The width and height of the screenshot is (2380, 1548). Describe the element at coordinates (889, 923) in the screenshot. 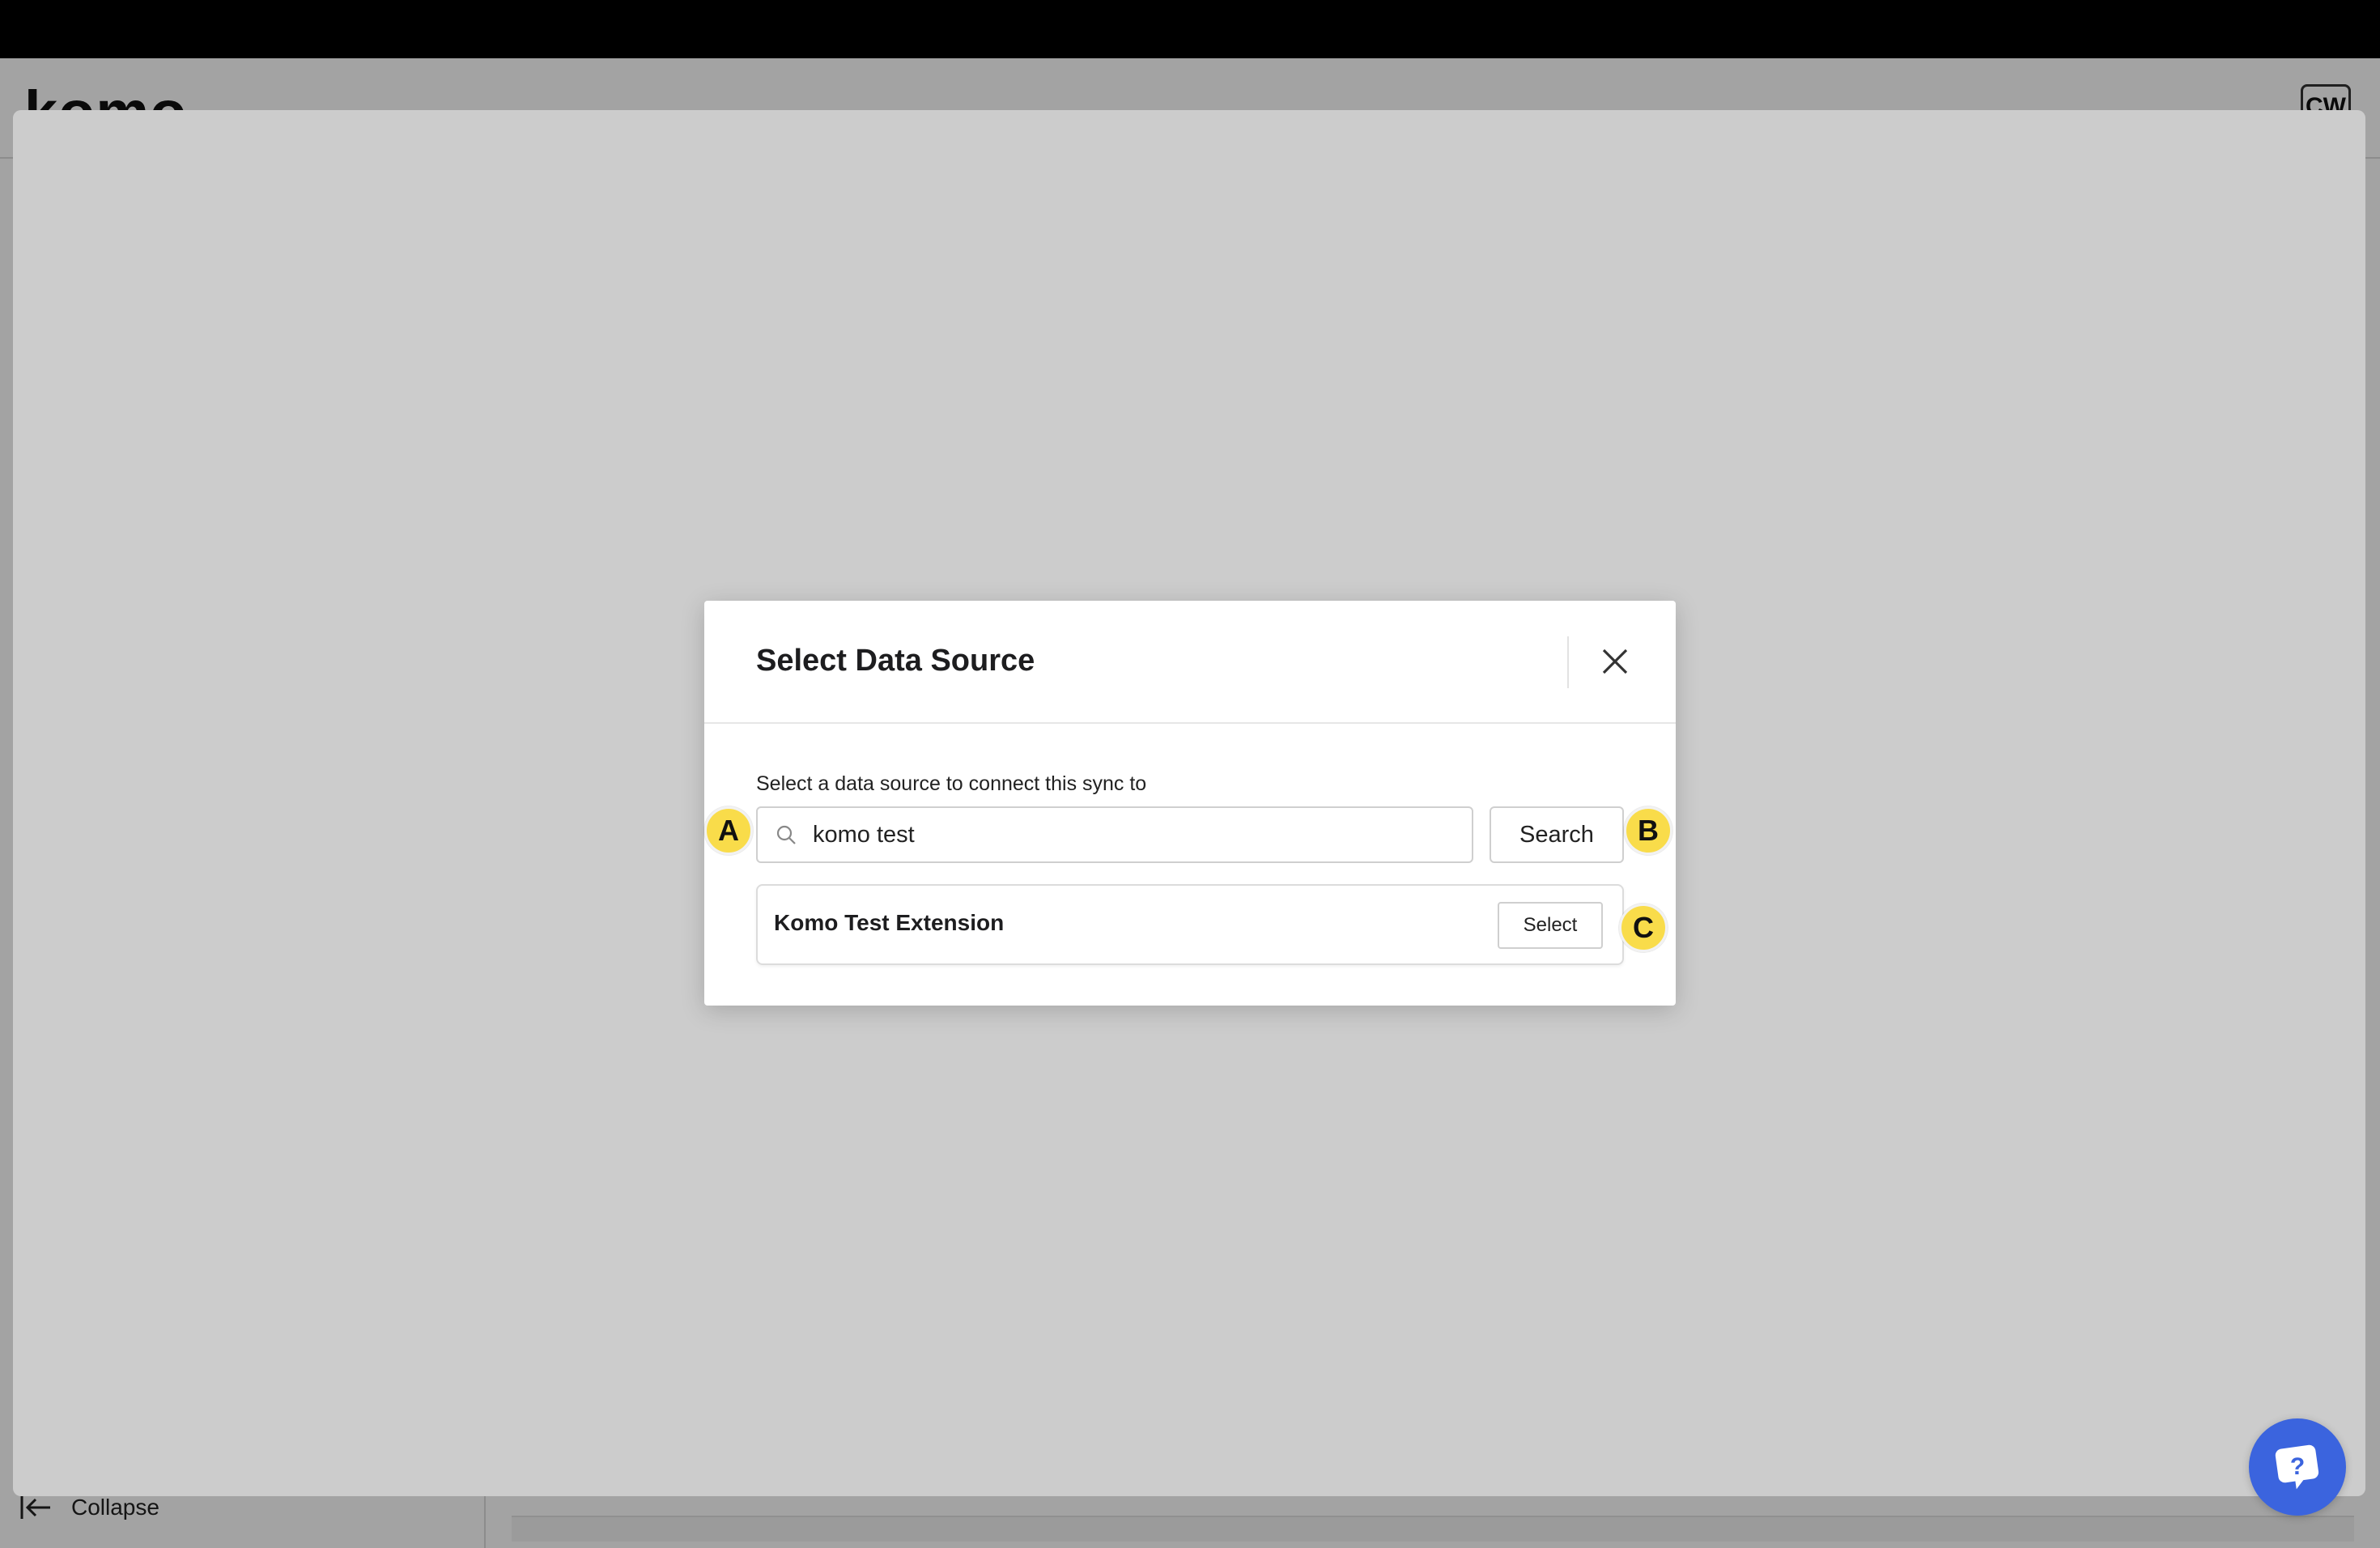

I see `result-name: Komo Test Extension` at that location.